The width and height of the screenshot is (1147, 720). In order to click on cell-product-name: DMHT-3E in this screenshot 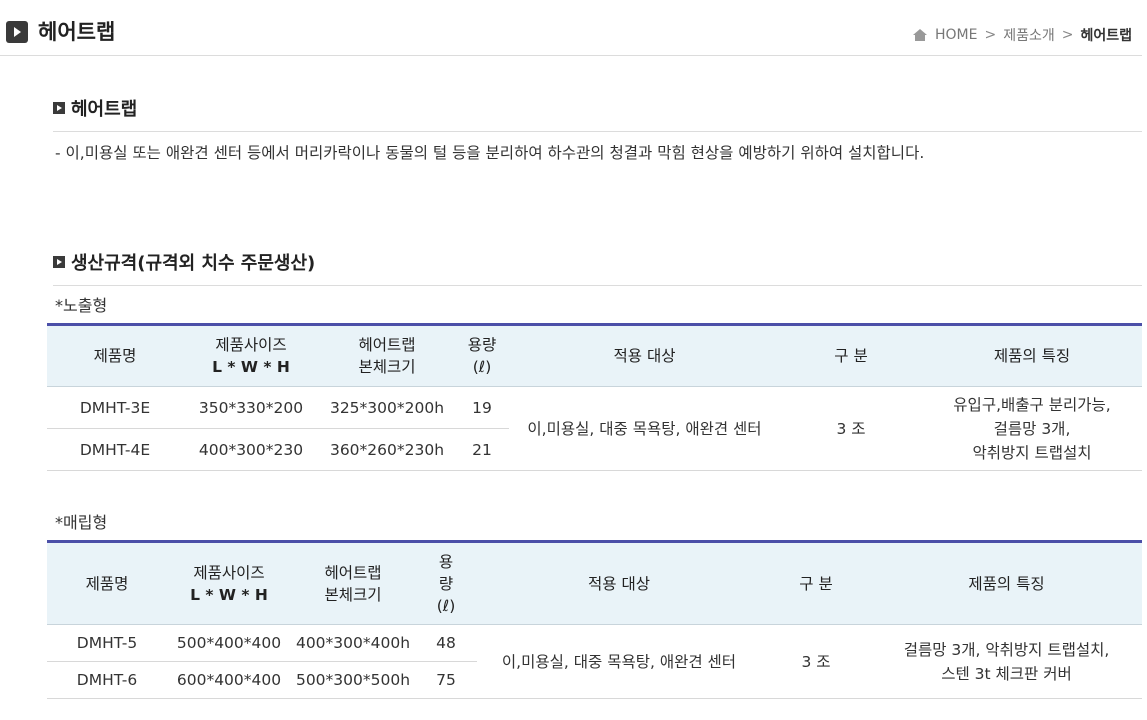, I will do `click(115, 407)`.